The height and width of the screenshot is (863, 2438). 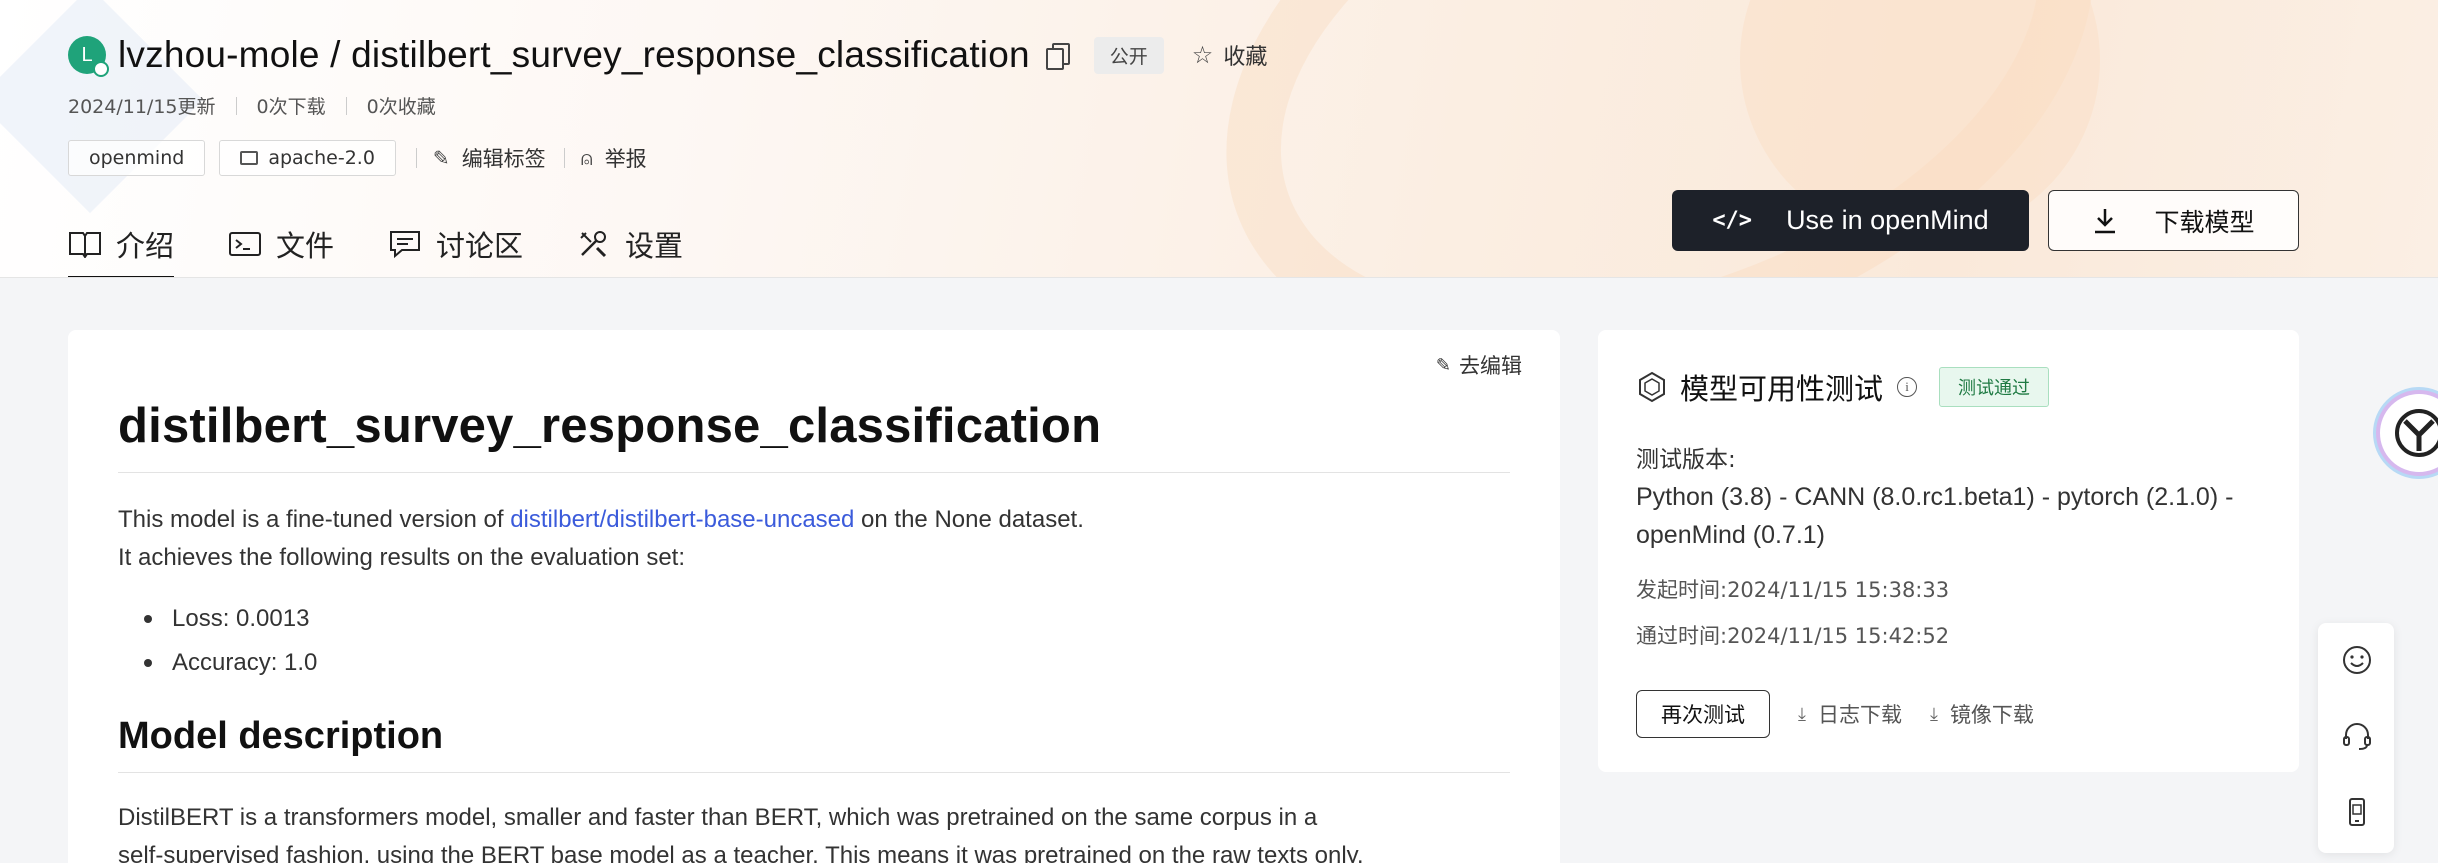 I want to click on tab-label: 文件, so click(x=305, y=246).